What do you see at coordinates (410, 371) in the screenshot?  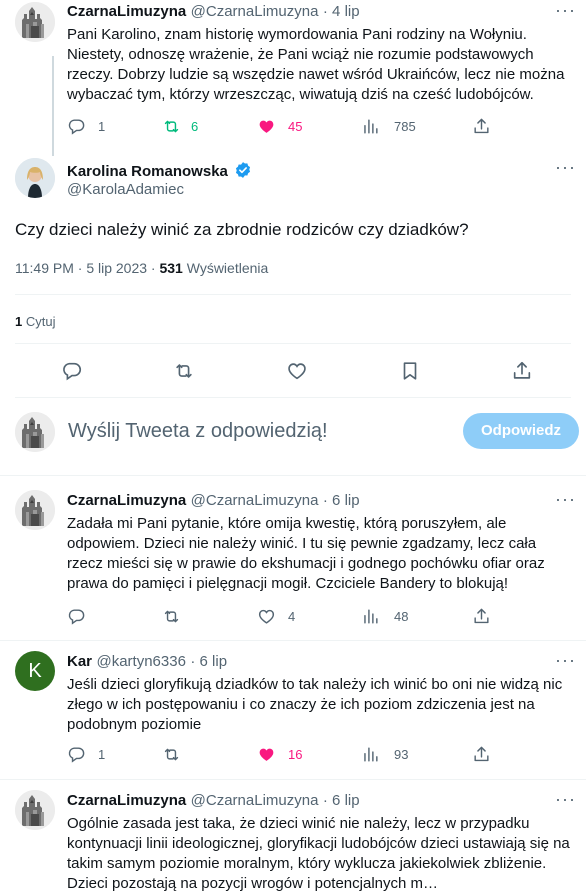 I see `bookmark-button` at bounding box center [410, 371].